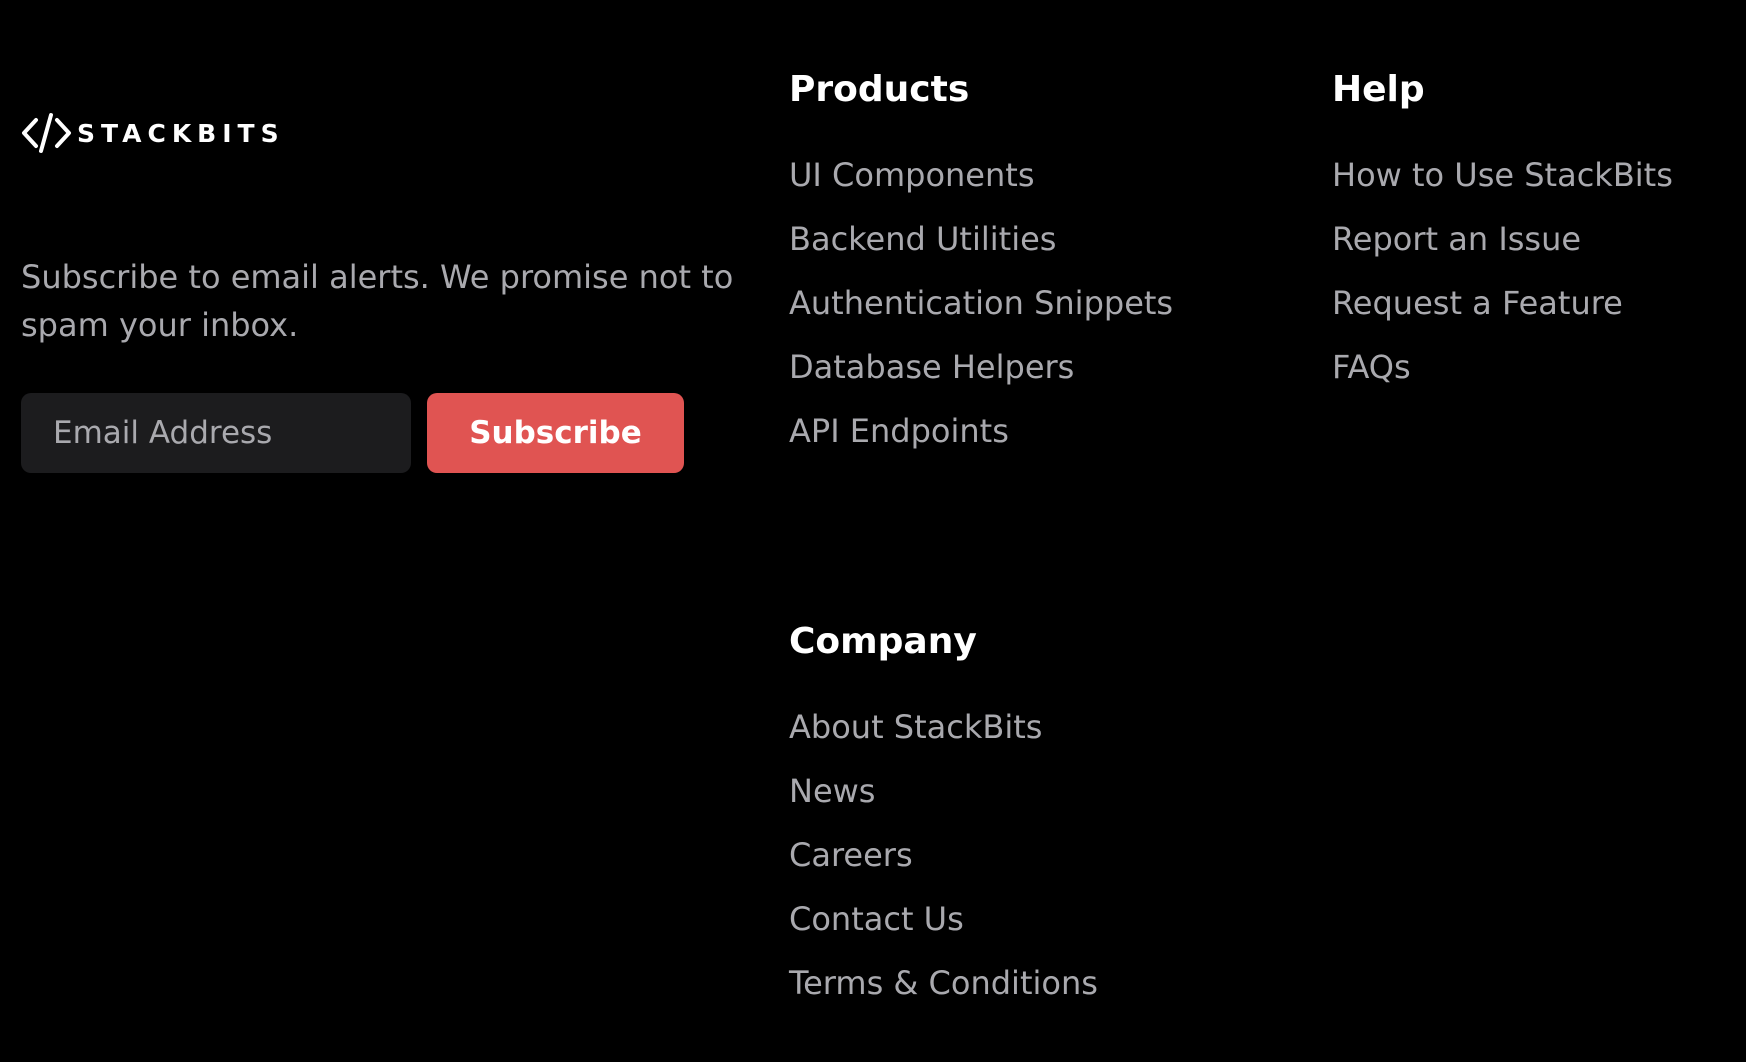 The image size is (1746, 1062). I want to click on link-request-feature: Request a Feature, so click(1477, 303).